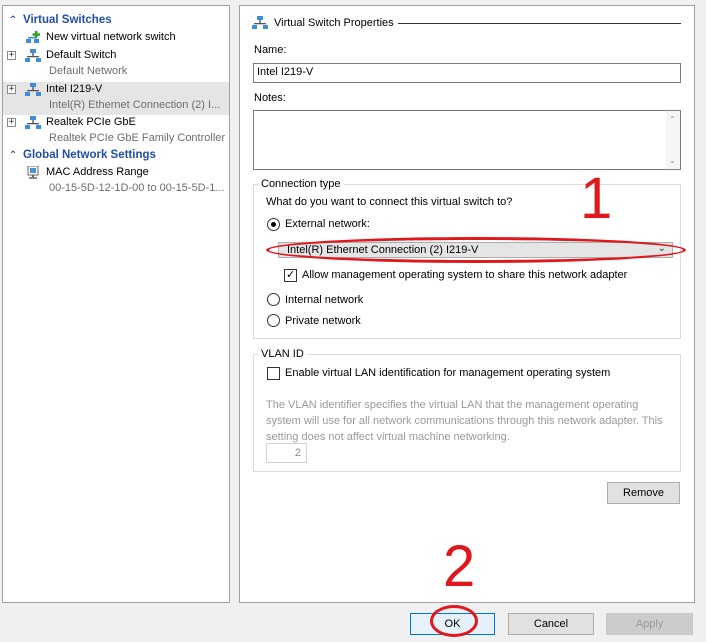 The image size is (706, 642). I want to click on annotation-number-two: 2, so click(459, 566).